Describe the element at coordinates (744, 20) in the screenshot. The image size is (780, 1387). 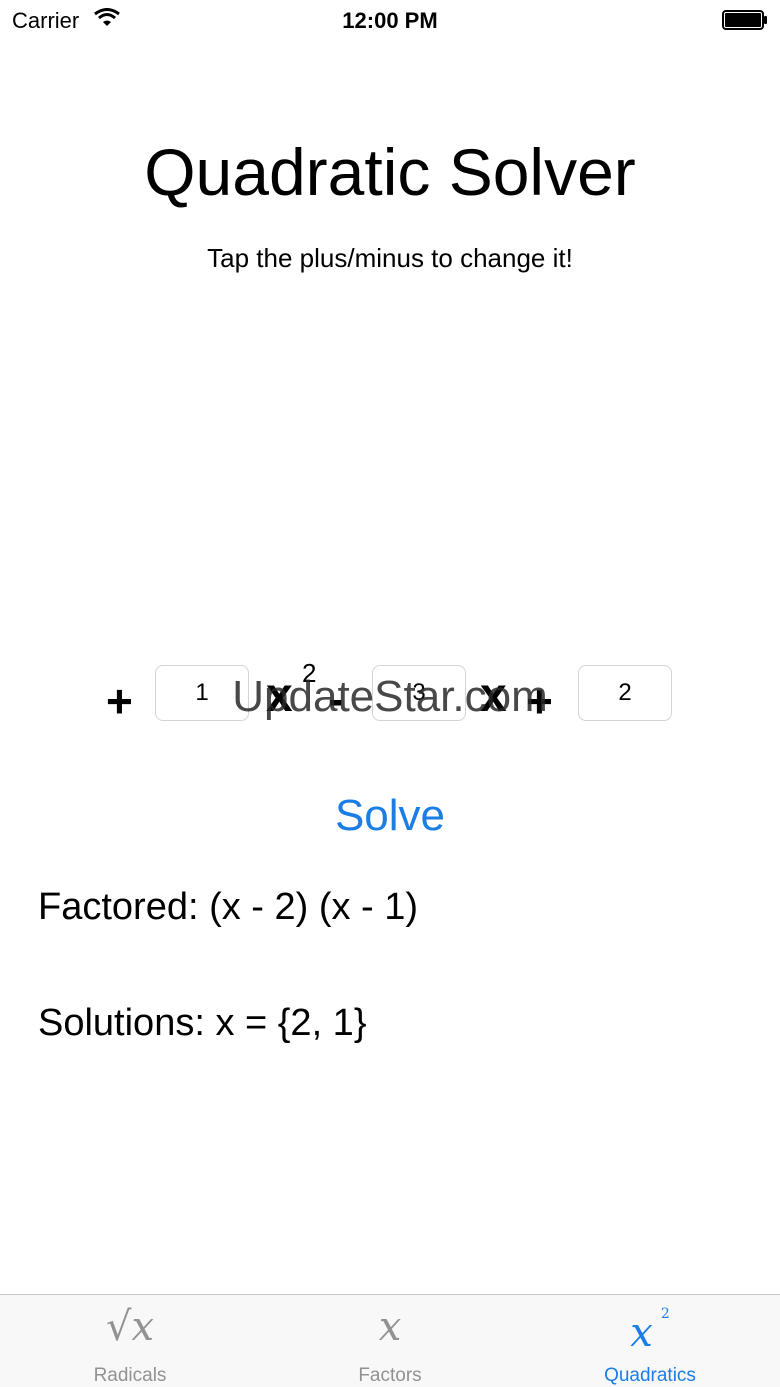
I see `battery-icon` at that location.